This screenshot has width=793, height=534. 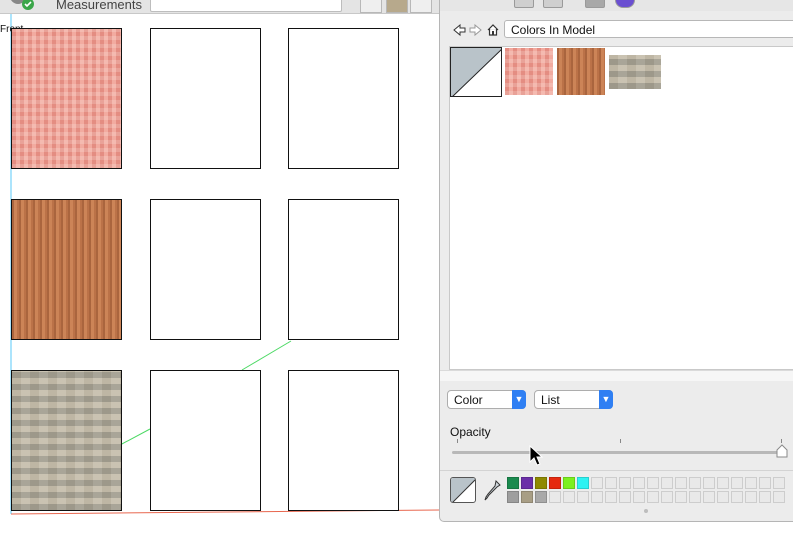 I want to click on swatch-scroll-strip, so click(x=616, y=375).